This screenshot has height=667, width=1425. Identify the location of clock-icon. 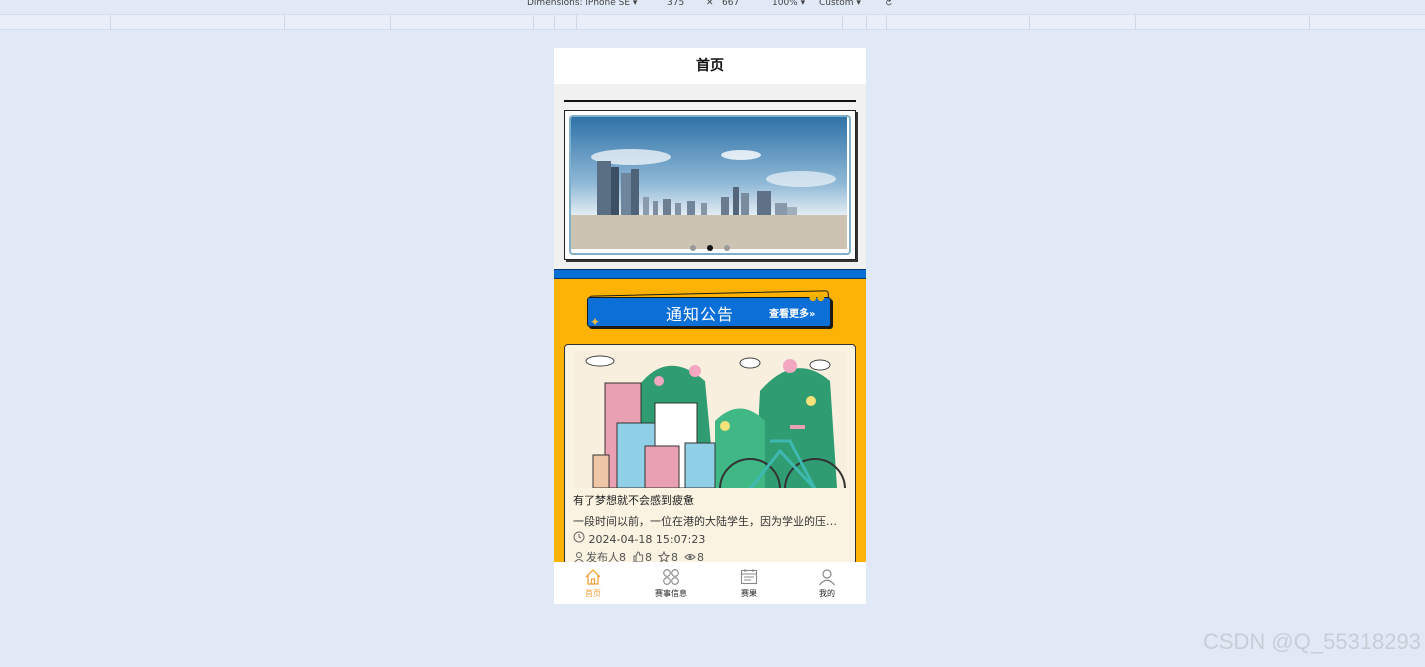
(579, 537).